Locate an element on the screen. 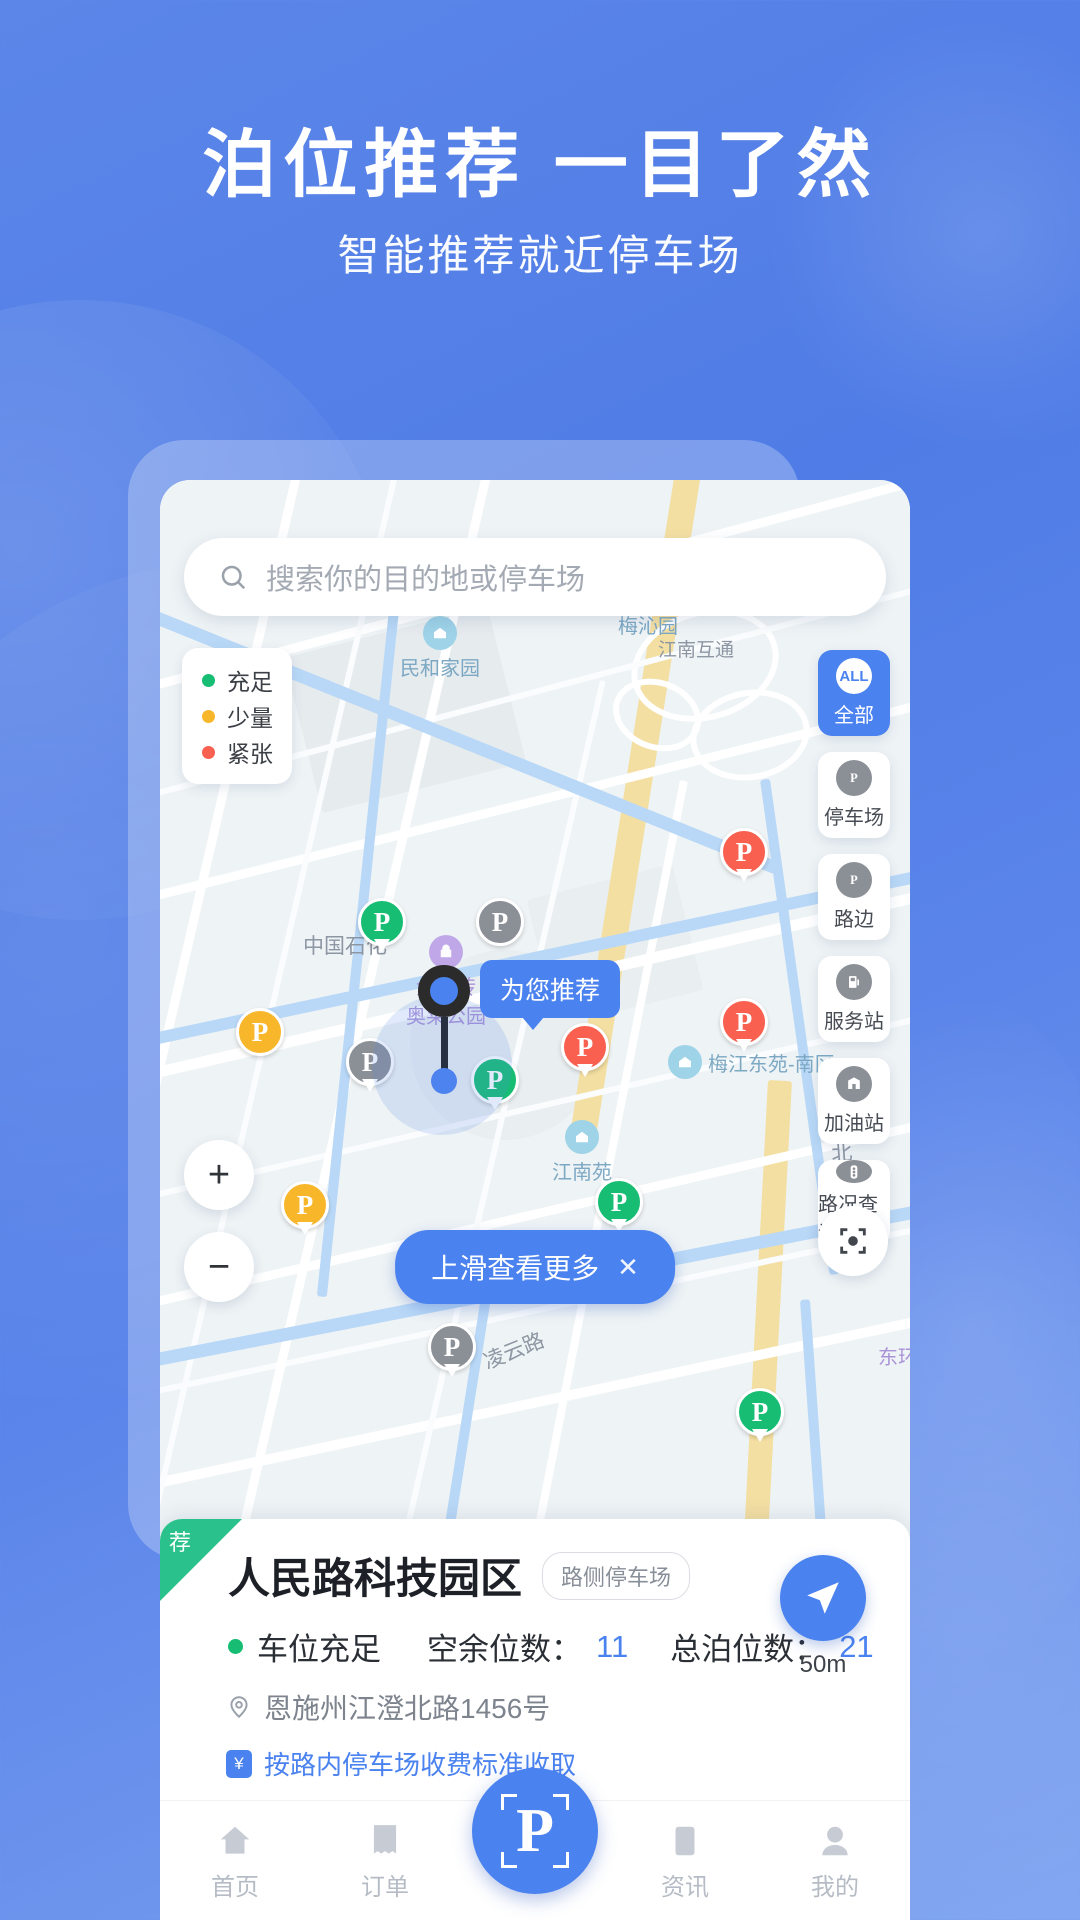 Image resolution: width=1080 pixels, height=1920 pixels. filter-label: 全部 is located at coordinates (854, 716).